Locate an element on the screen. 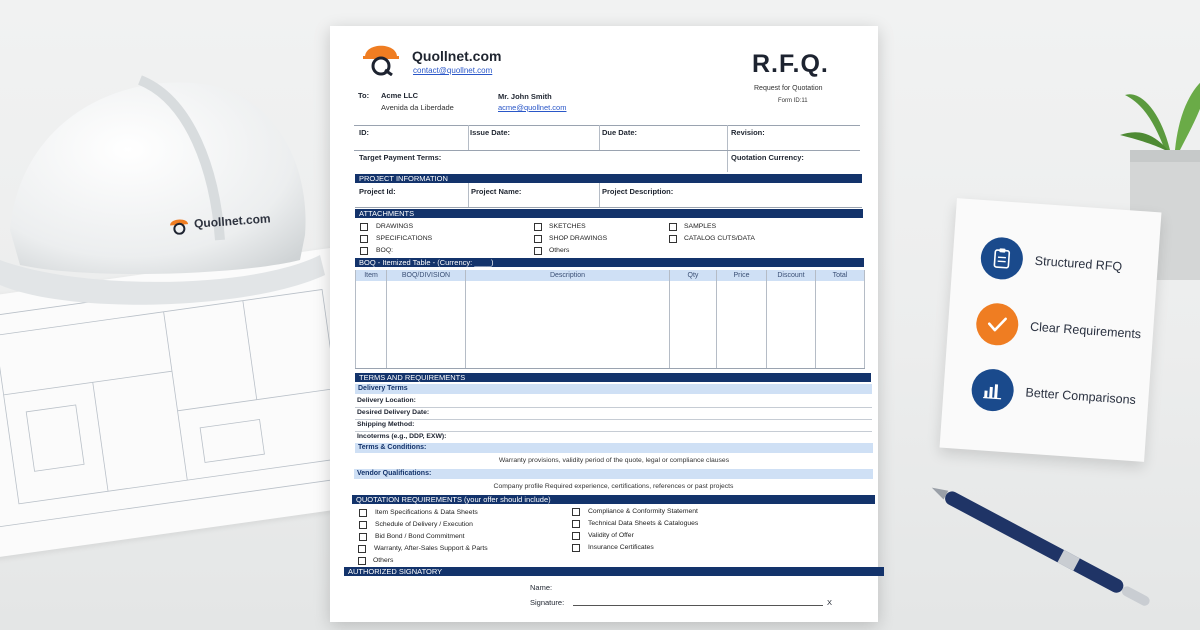 Image resolution: width=1200 pixels, height=630 pixels. checkbox-bid-bond is located at coordinates (363, 537).